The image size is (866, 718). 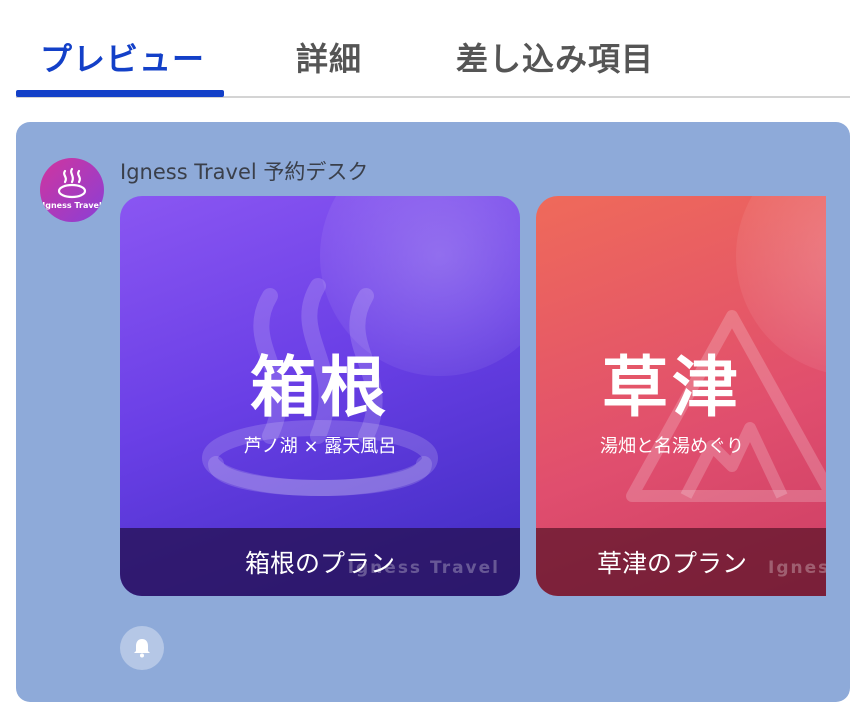 What do you see at coordinates (433, 49) in the screenshot?
I see `tab-bar: プレビュー 詳細 差し込み項目` at bounding box center [433, 49].